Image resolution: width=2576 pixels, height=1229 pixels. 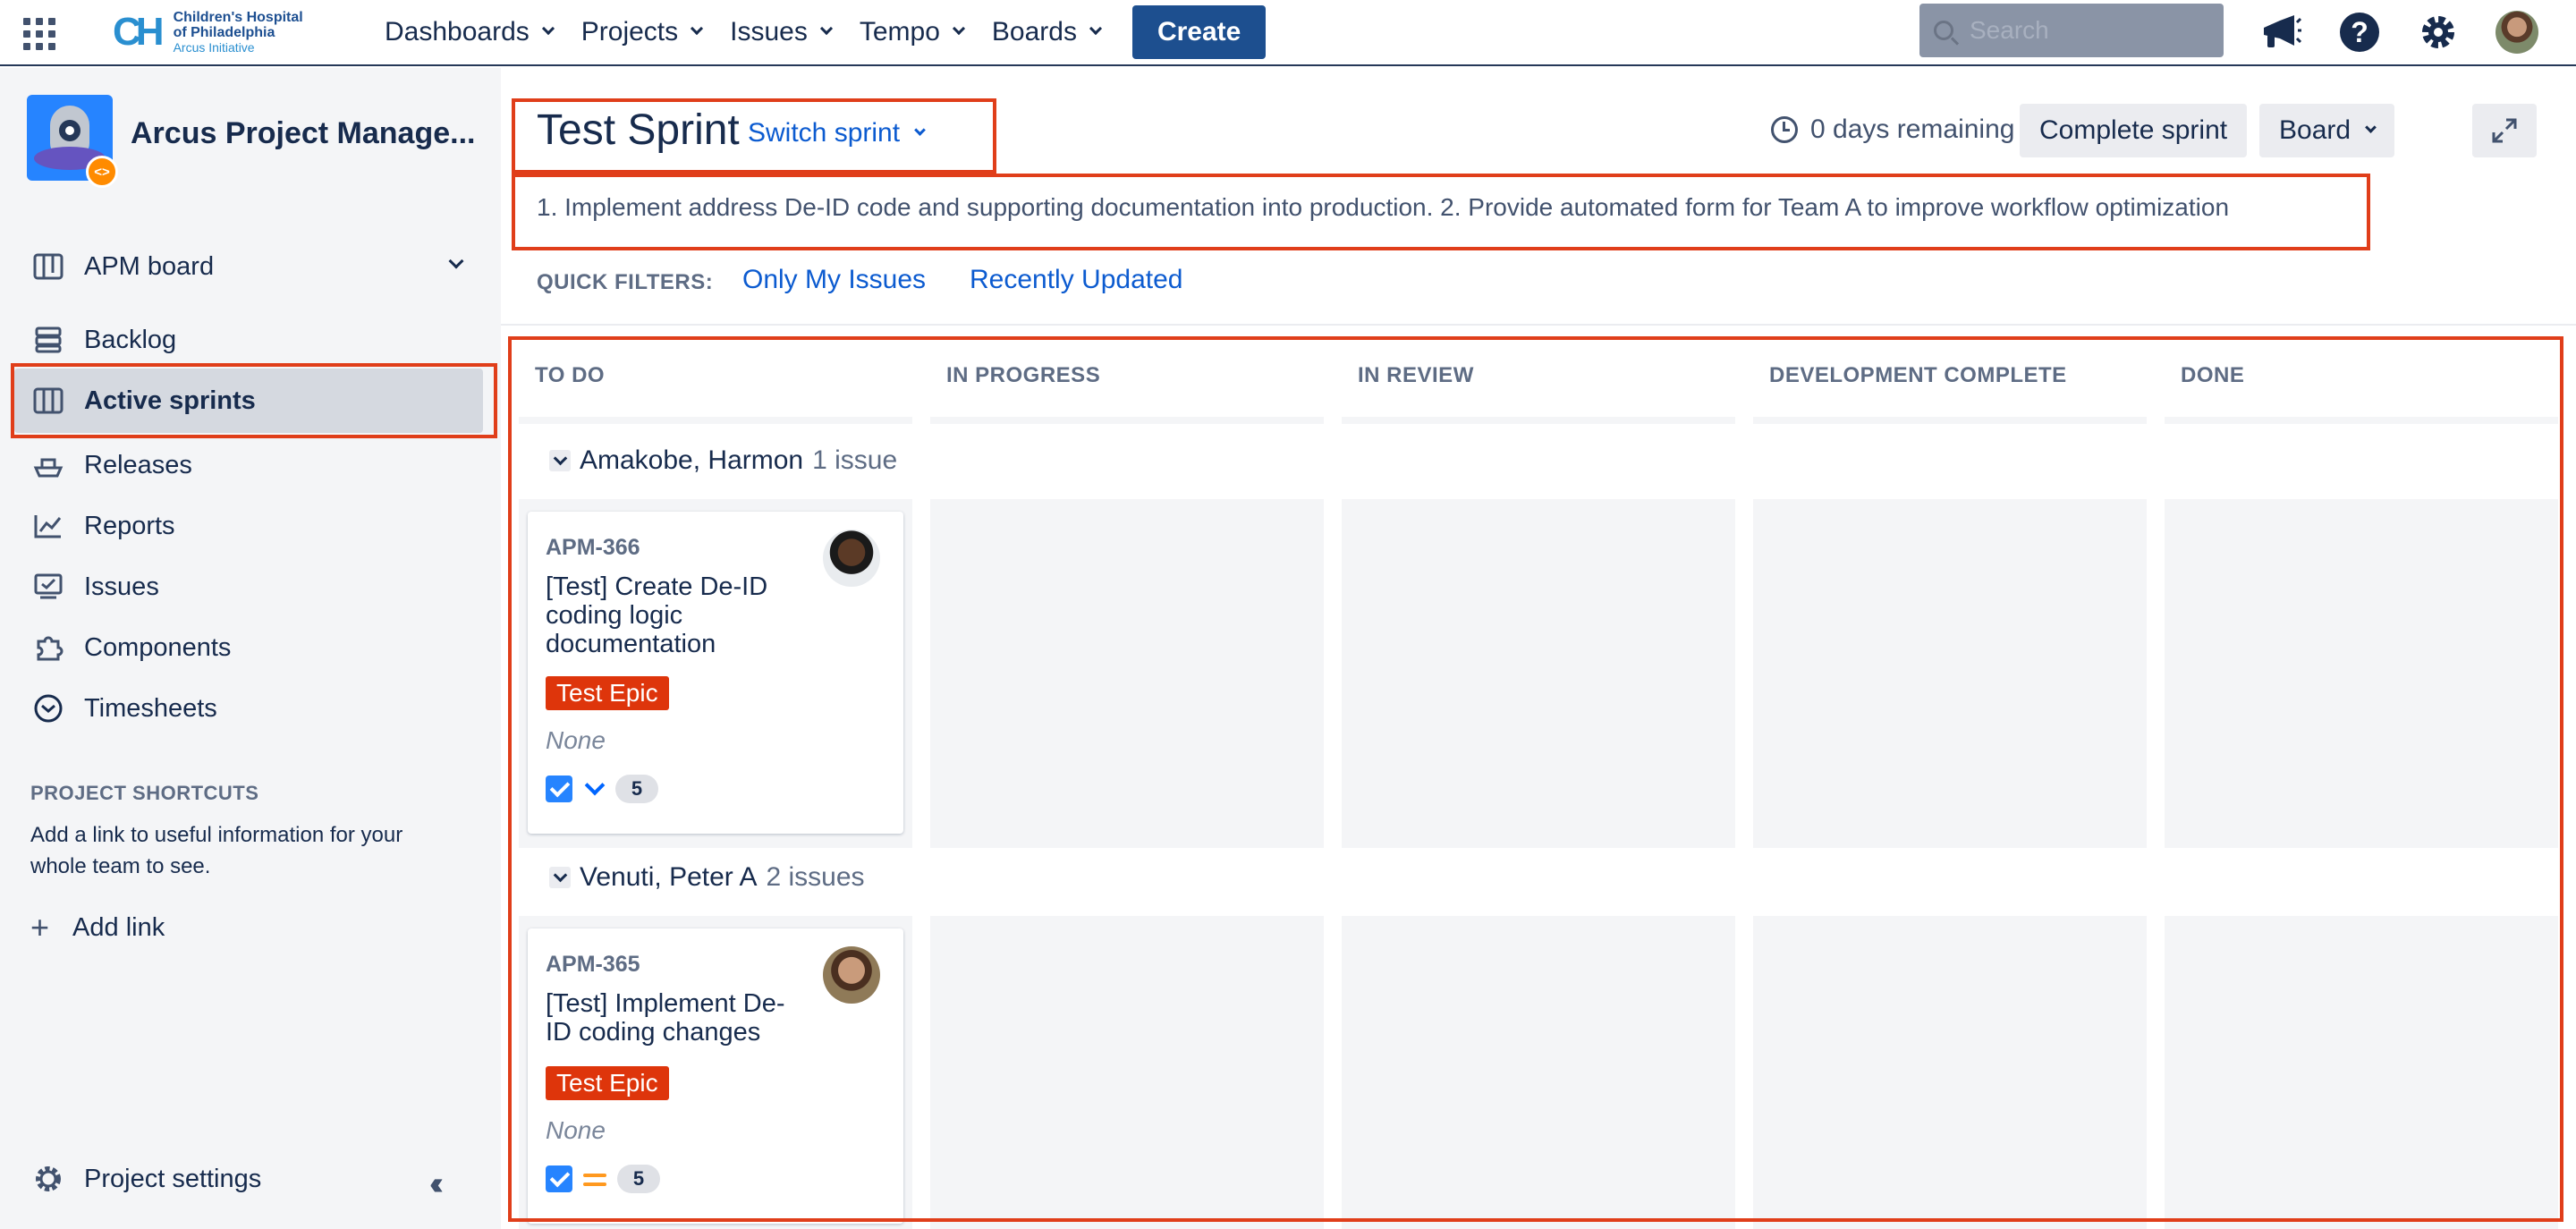 I want to click on board-selector: APM board, so click(x=123, y=267).